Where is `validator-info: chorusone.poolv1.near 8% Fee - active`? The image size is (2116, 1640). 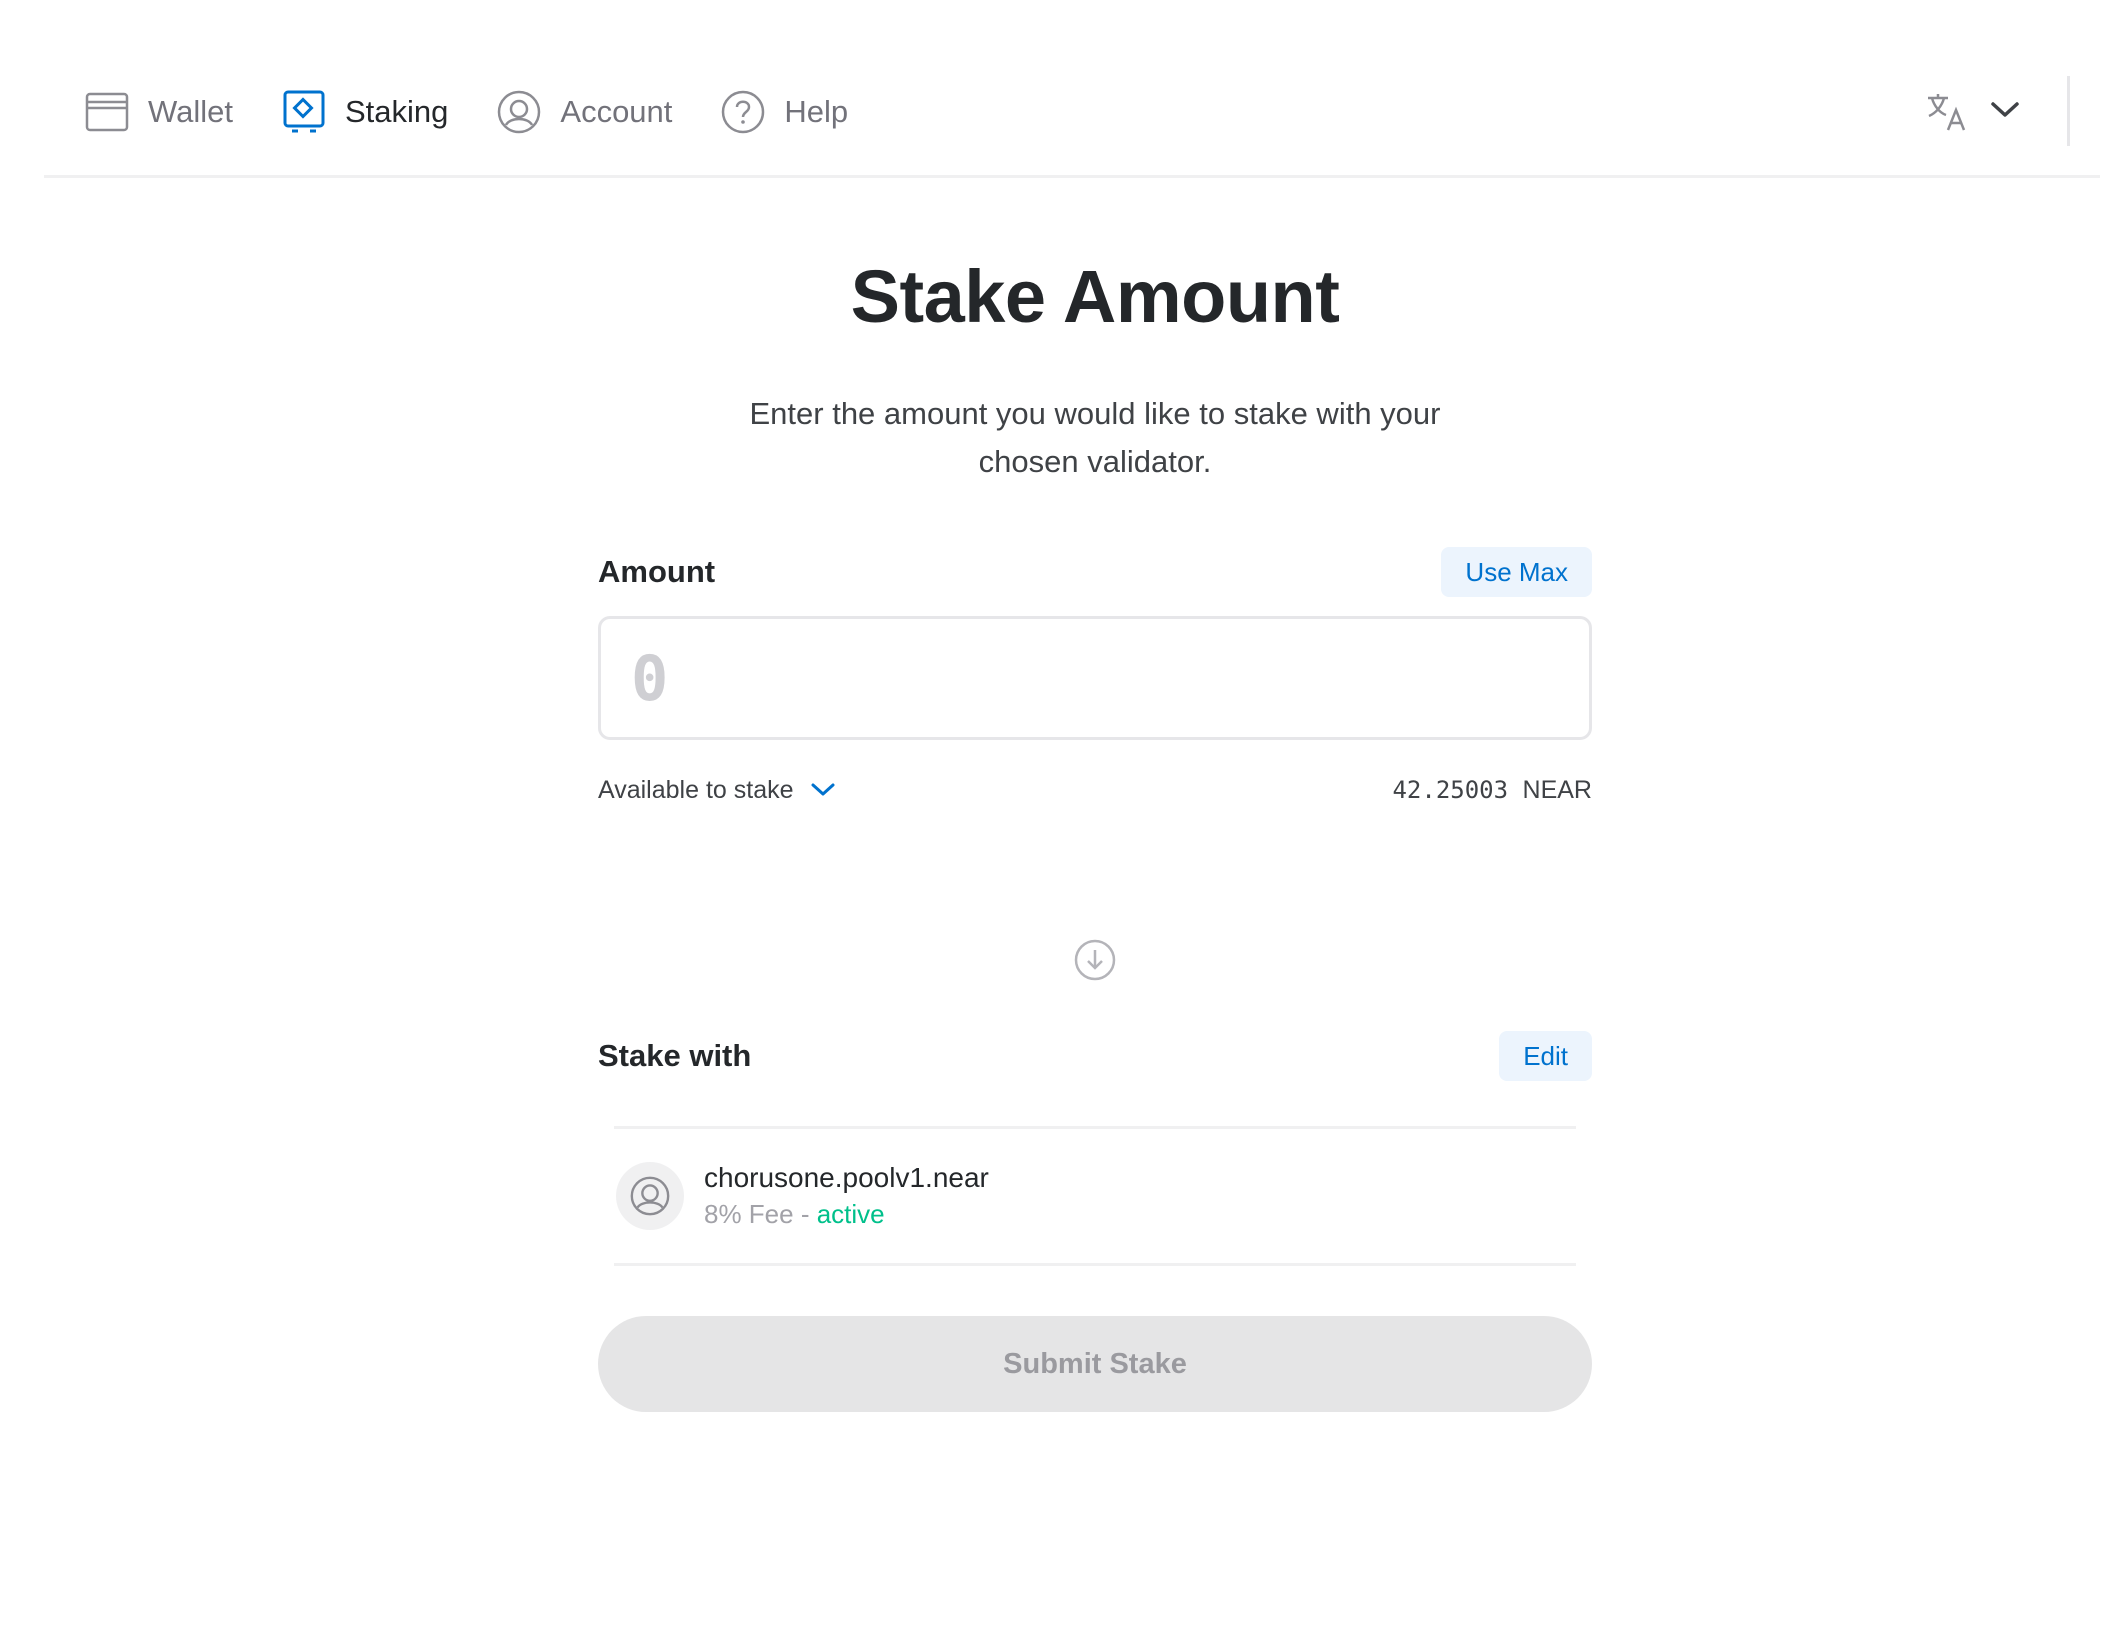 validator-info: chorusone.poolv1.near 8% Fee - active is located at coordinates (846, 1196).